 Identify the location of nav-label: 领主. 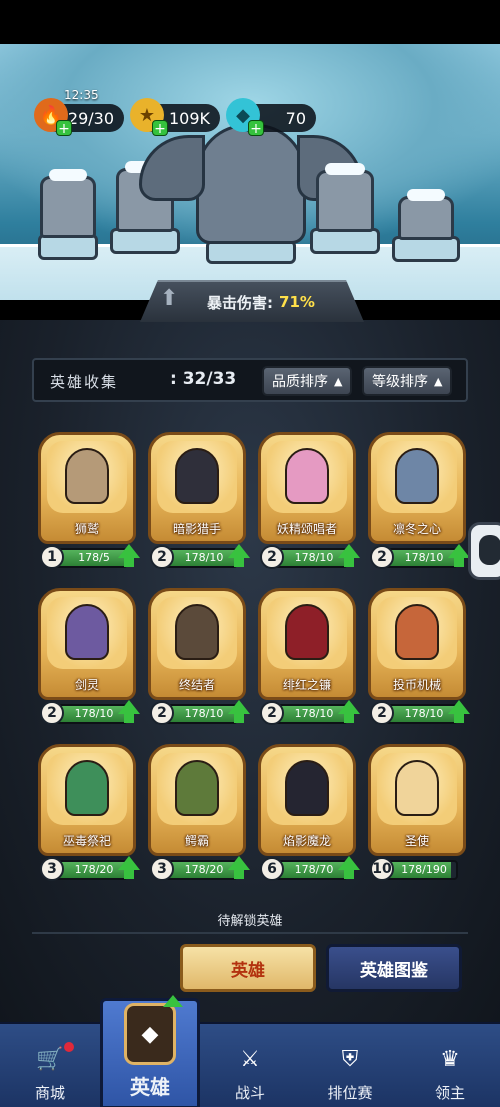
(449, 1093).